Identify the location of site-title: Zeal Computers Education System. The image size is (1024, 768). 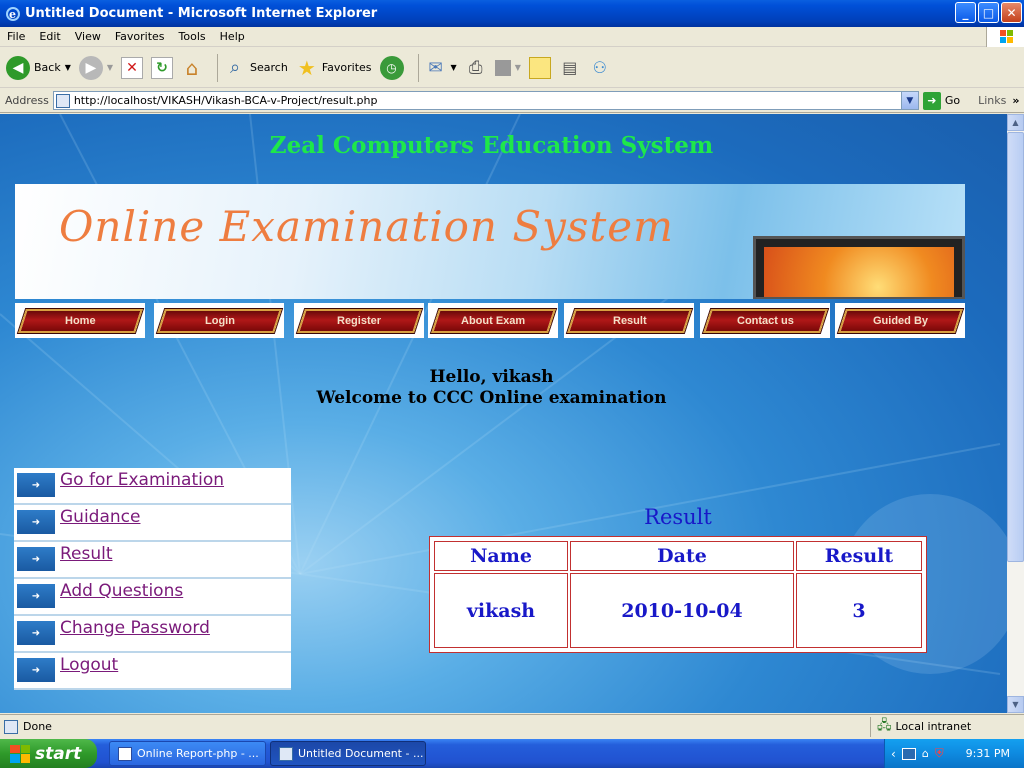
(491, 145).